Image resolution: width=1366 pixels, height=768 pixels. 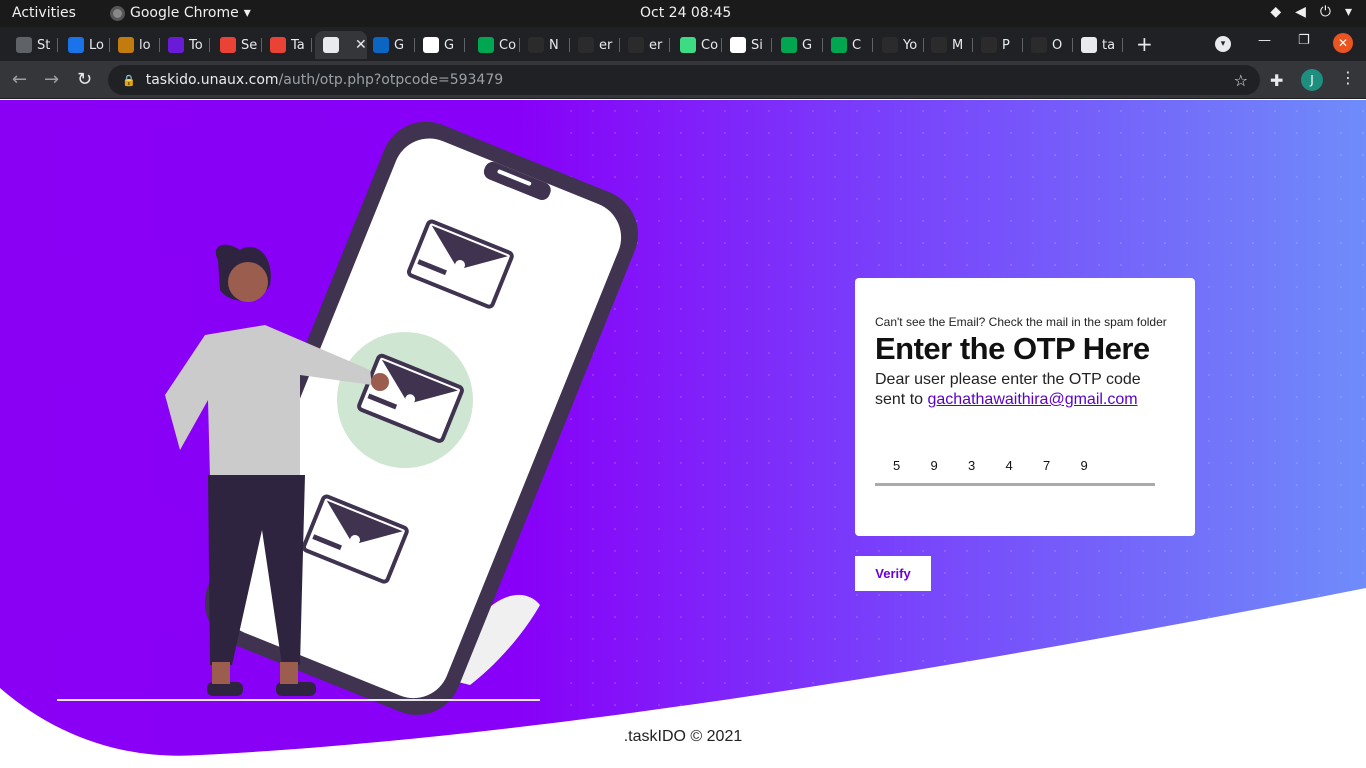 What do you see at coordinates (899, 45) in the screenshot?
I see `browser-tab: Yo` at bounding box center [899, 45].